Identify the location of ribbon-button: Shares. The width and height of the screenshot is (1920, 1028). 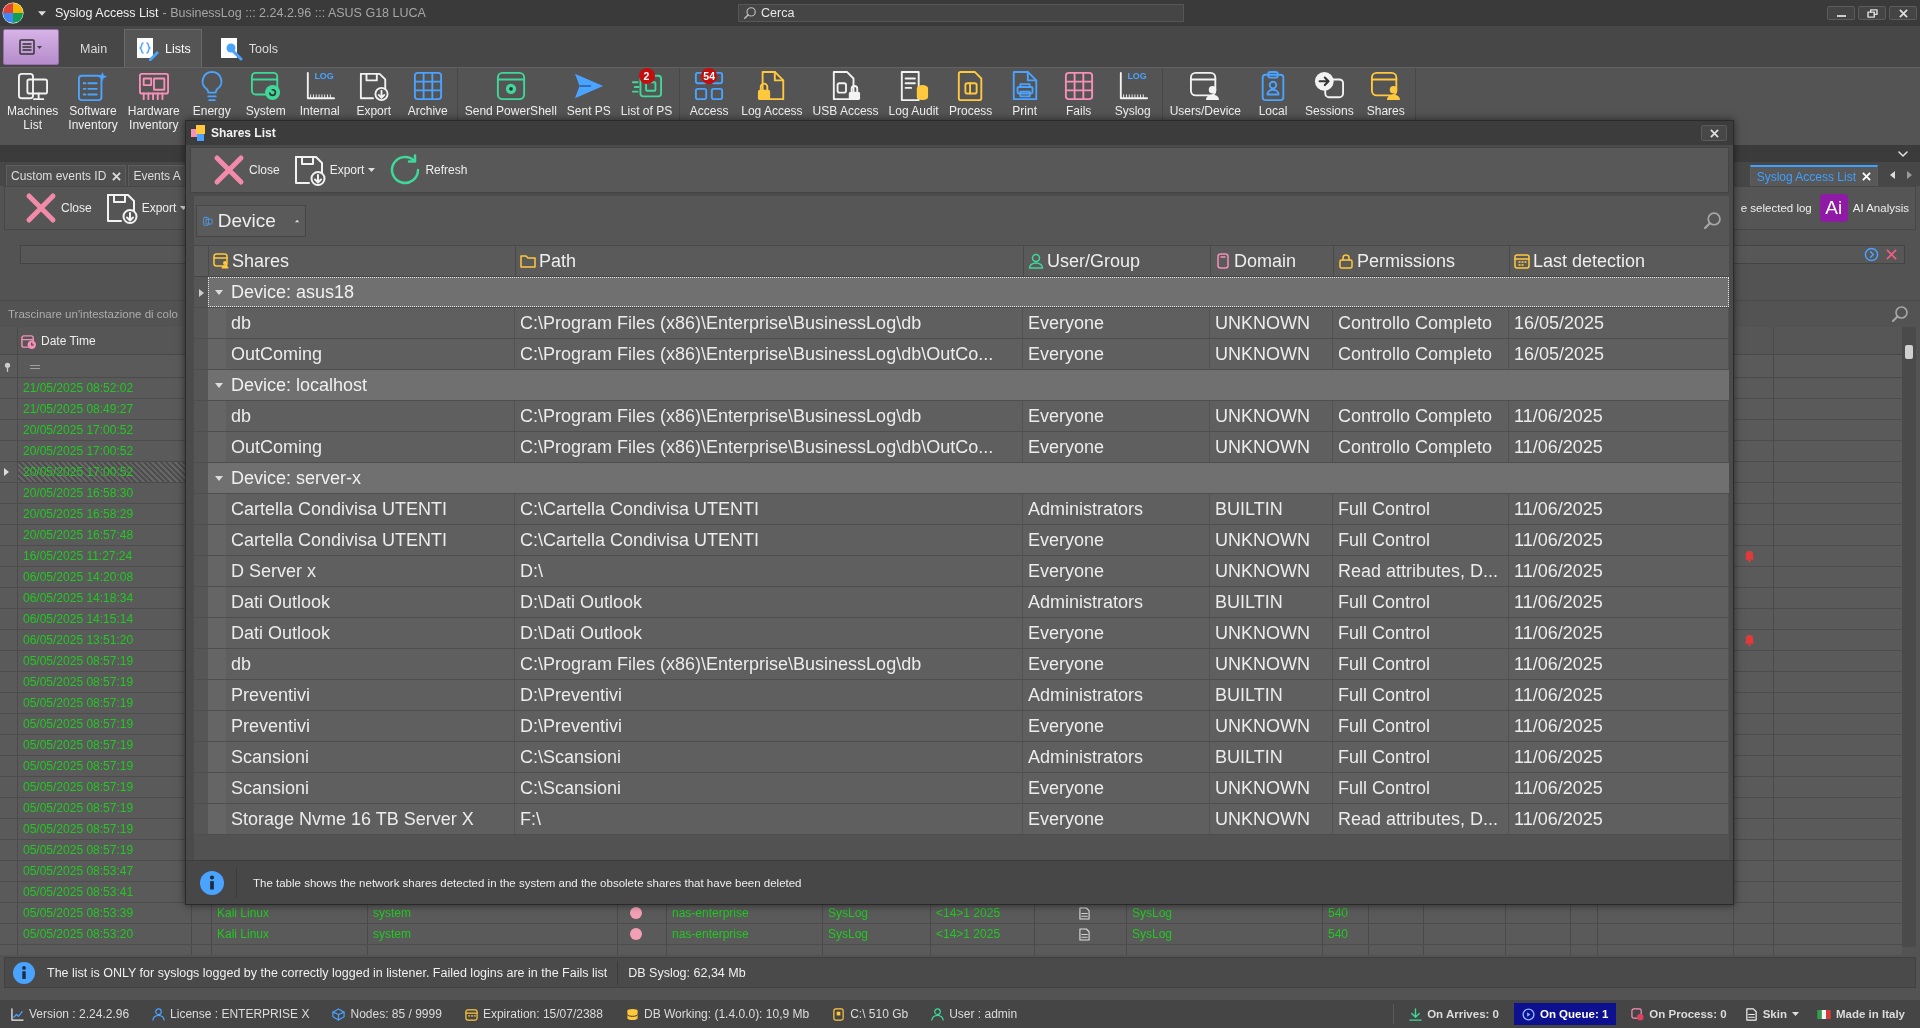
(1385, 106).